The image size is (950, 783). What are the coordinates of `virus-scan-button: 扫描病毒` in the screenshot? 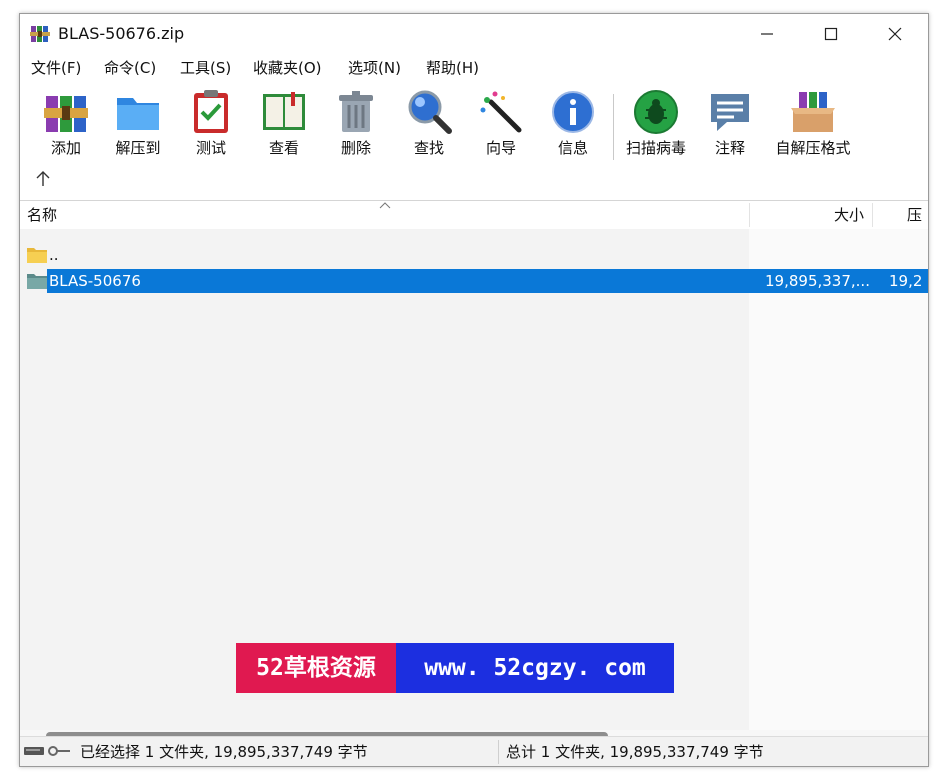 It's located at (656, 123).